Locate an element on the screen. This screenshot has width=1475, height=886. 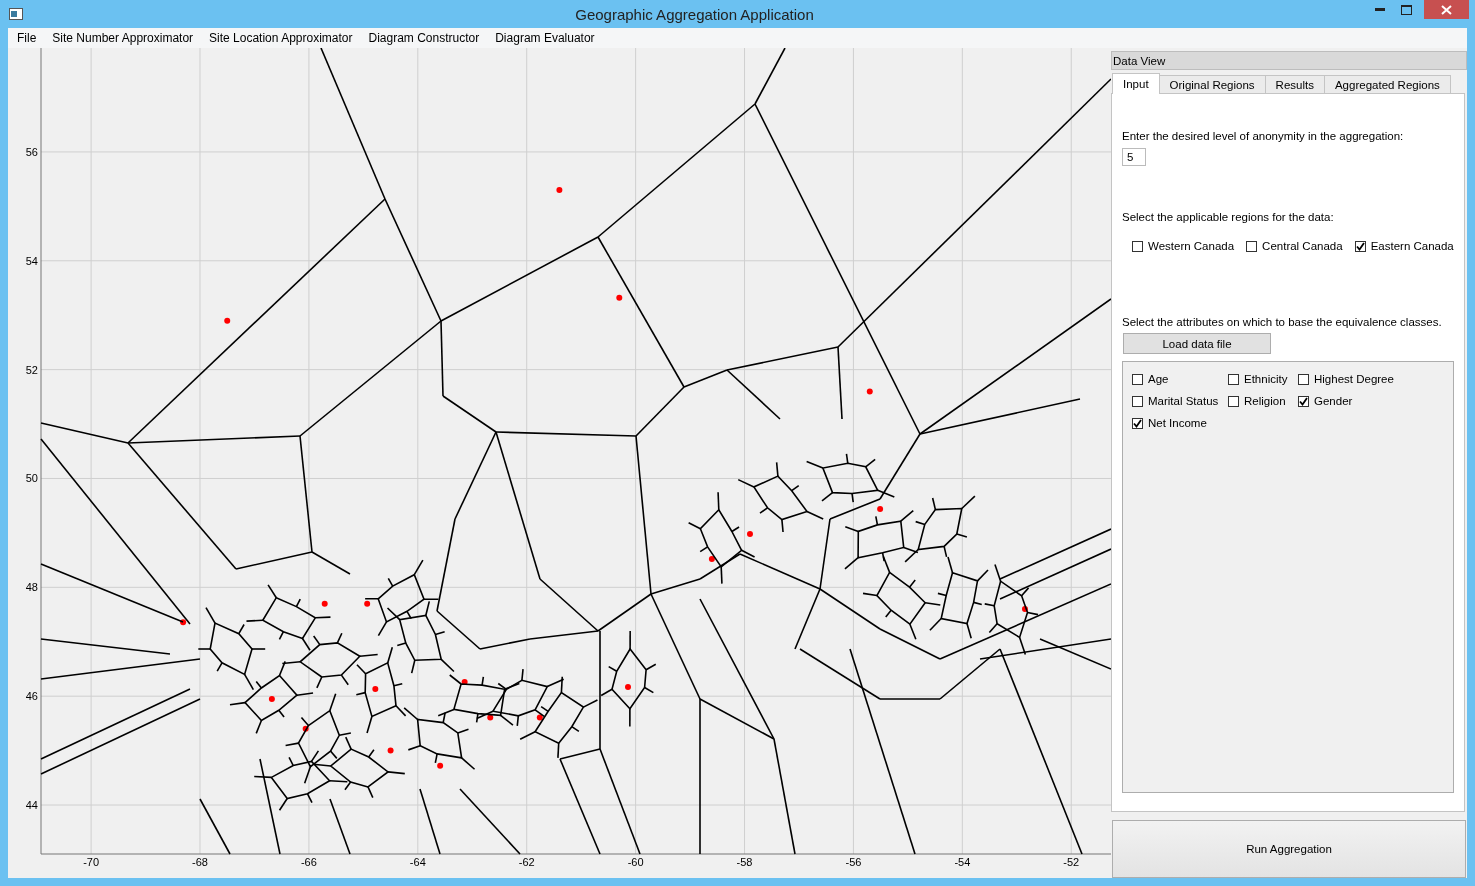
app-icon is located at coordinates (16, 14).